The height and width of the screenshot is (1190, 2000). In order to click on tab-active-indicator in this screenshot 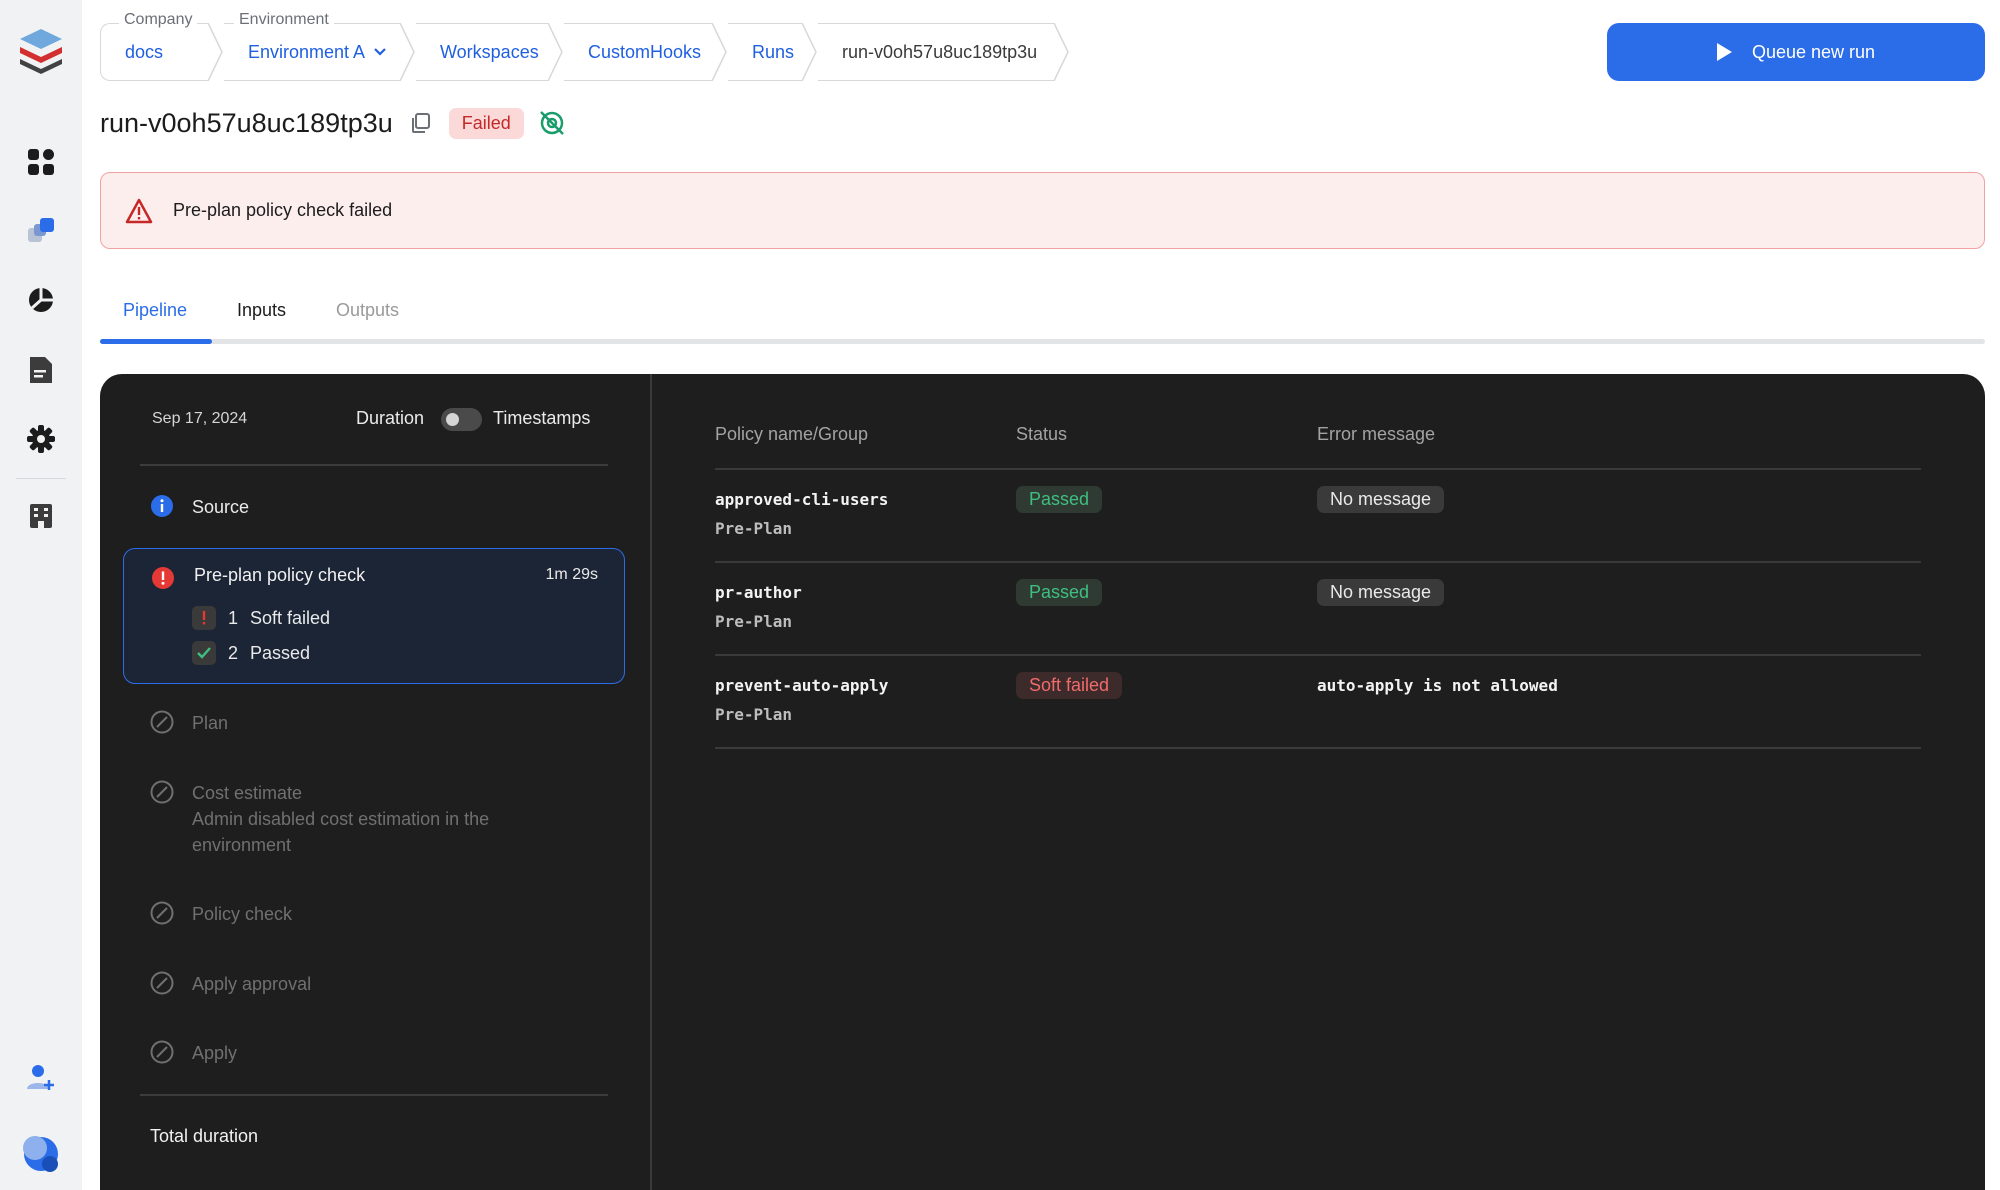, I will do `click(156, 341)`.